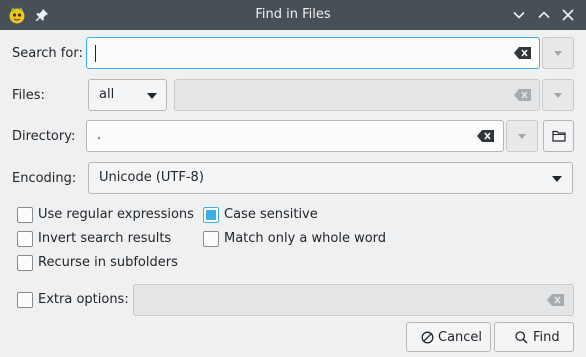 This screenshot has height=357, width=586. I want to click on files-filter-combo: all, so click(127, 95).